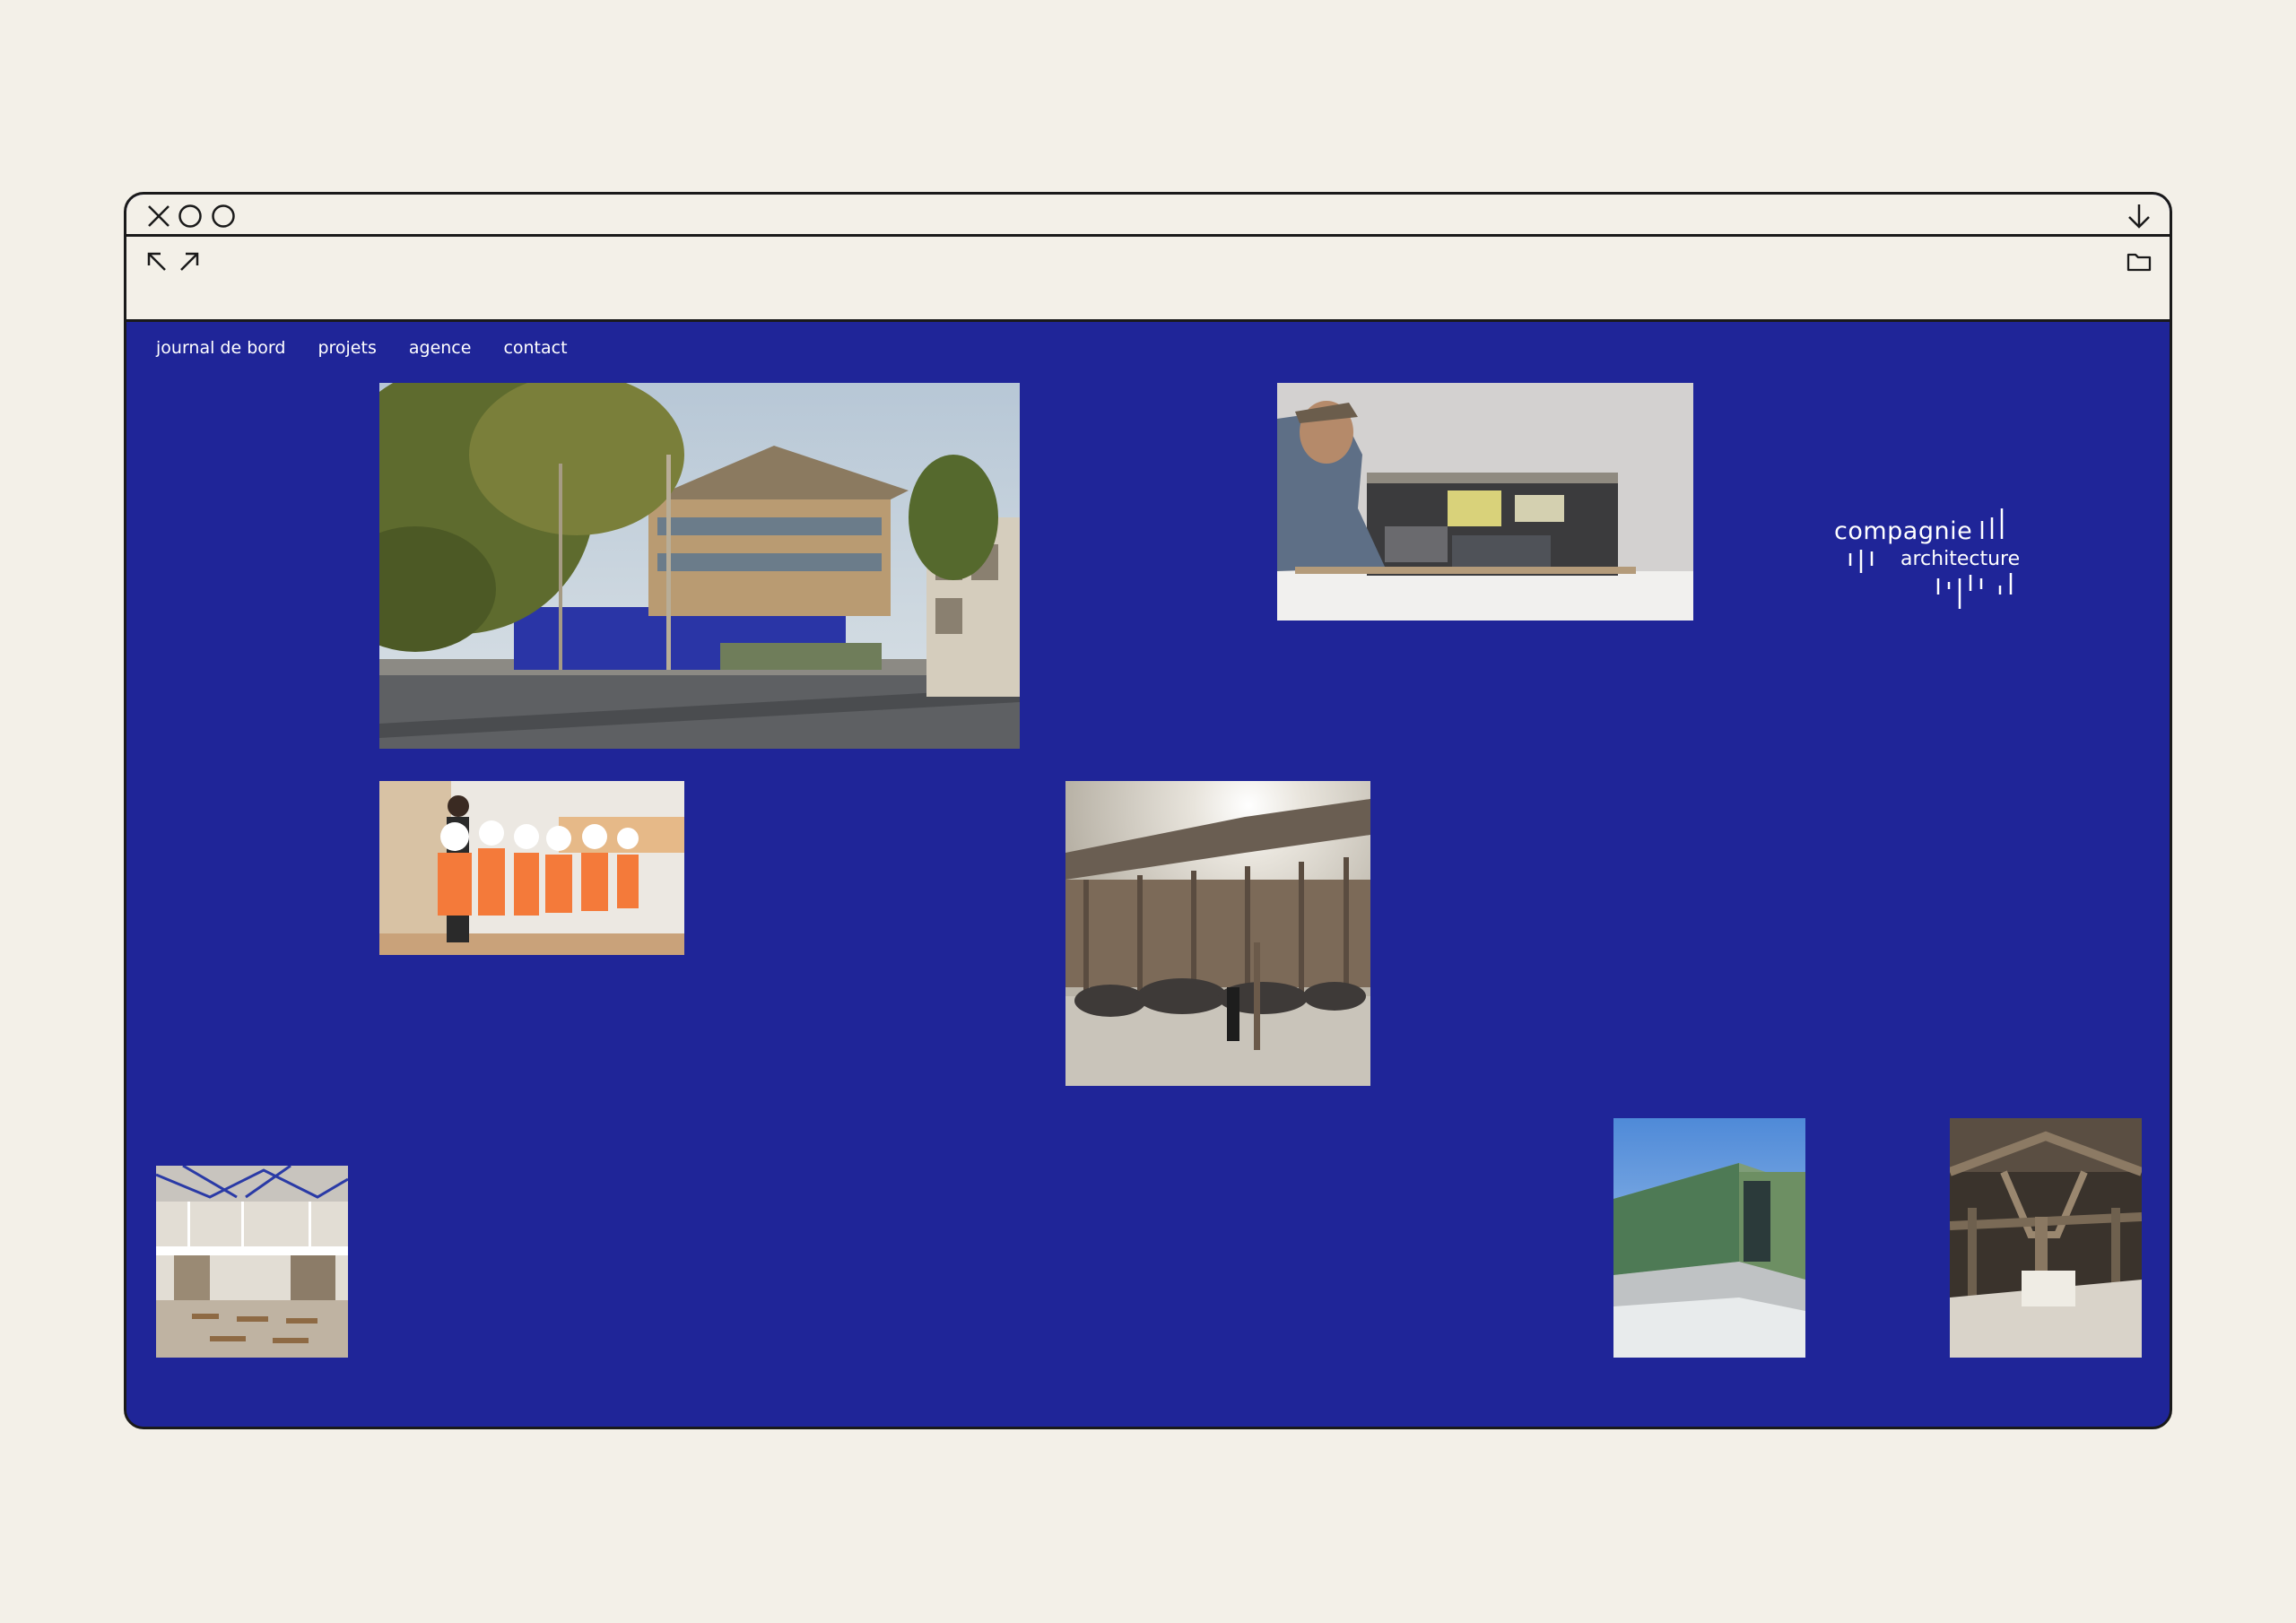 Image resolution: width=2296 pixels, height=1623 pixels. I want to click on arrow-up-left-icon, so click(157, 262).